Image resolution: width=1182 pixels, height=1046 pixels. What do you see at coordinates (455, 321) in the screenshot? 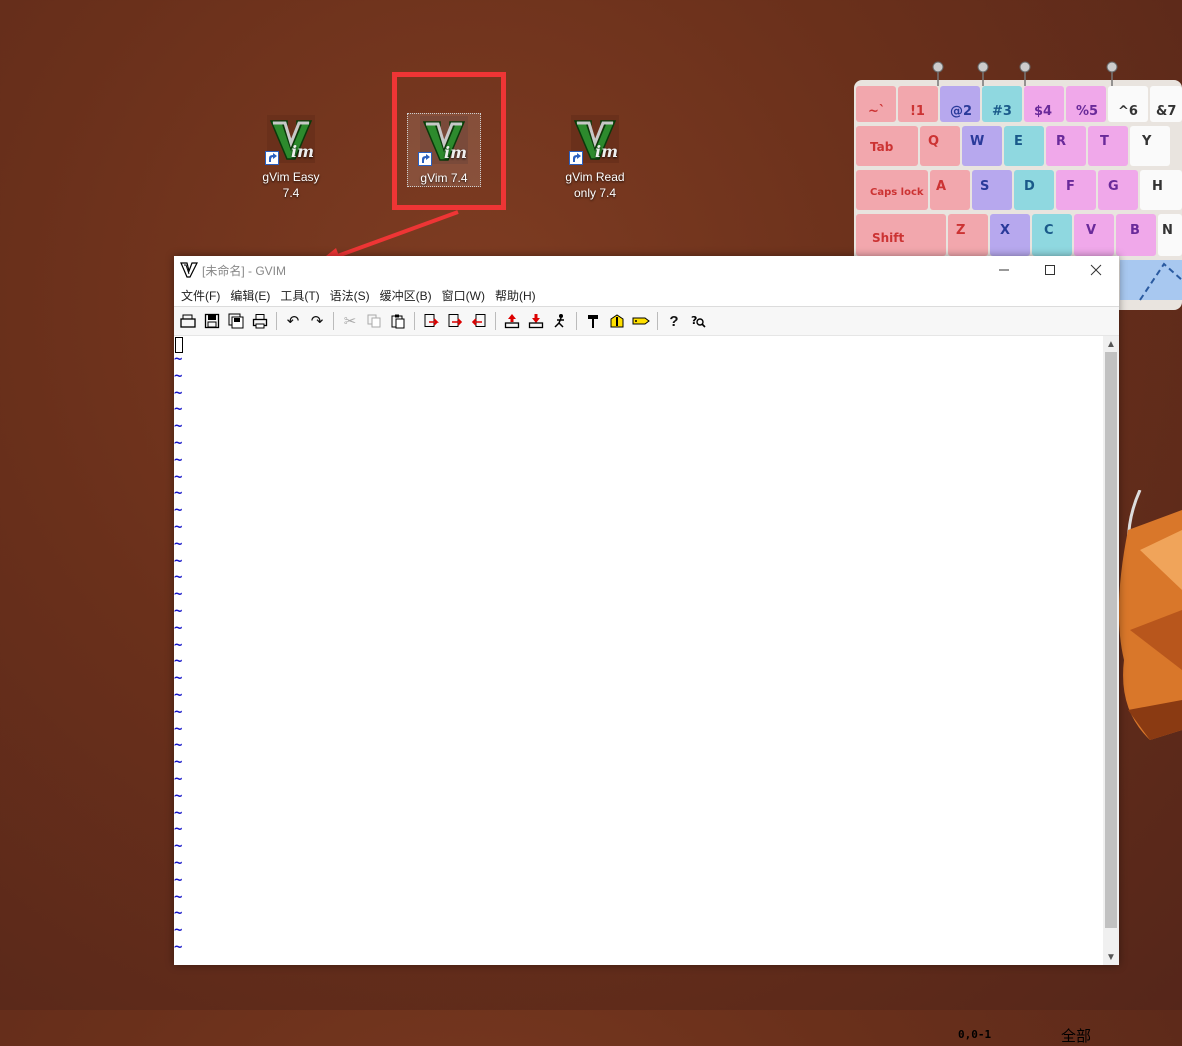
I see `find-next-icon` at bounding box center [455, 321].